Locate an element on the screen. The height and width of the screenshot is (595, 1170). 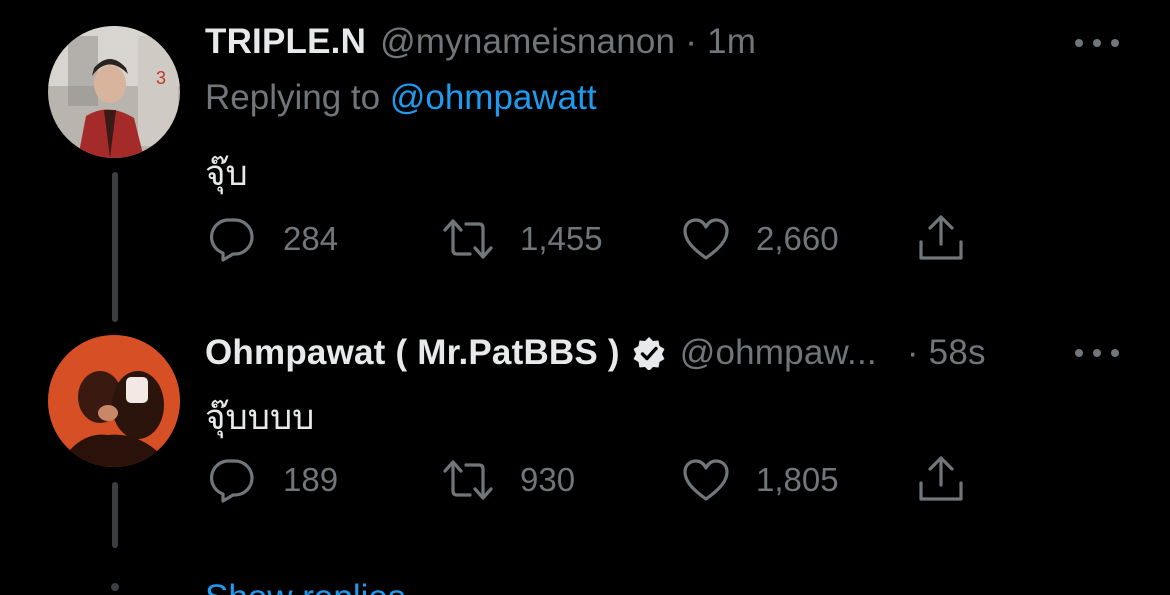
replying-prefix: Replying to is located at coordinates (293, 97).